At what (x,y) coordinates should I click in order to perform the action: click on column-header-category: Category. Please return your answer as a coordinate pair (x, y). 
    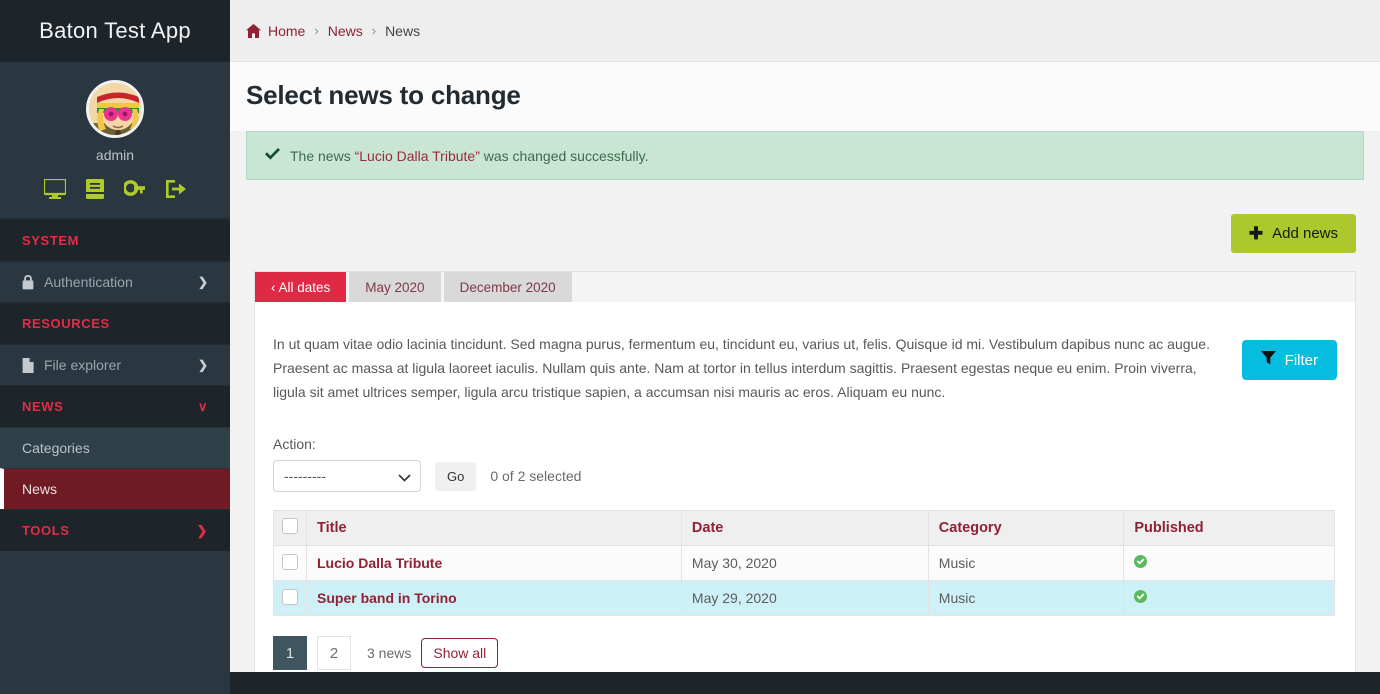
    Looking at the image, I should click on (1026, 528).